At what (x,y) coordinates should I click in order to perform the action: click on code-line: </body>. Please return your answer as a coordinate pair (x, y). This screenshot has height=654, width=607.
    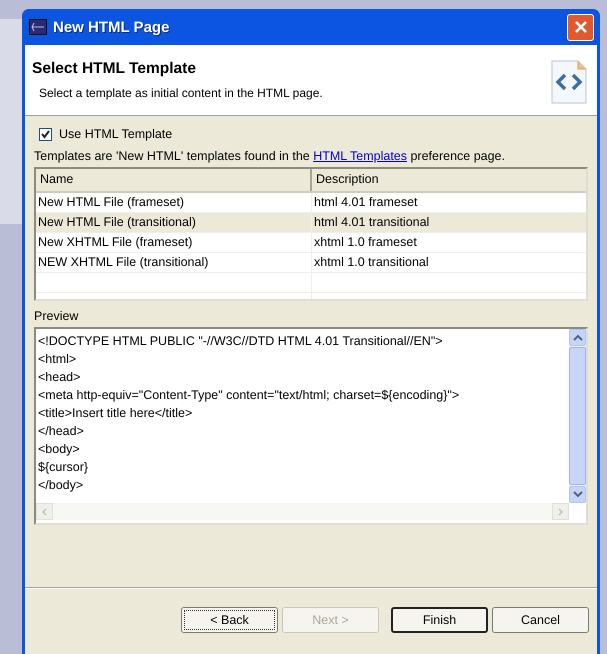
    Looking at the image, I should click on (61, 485).